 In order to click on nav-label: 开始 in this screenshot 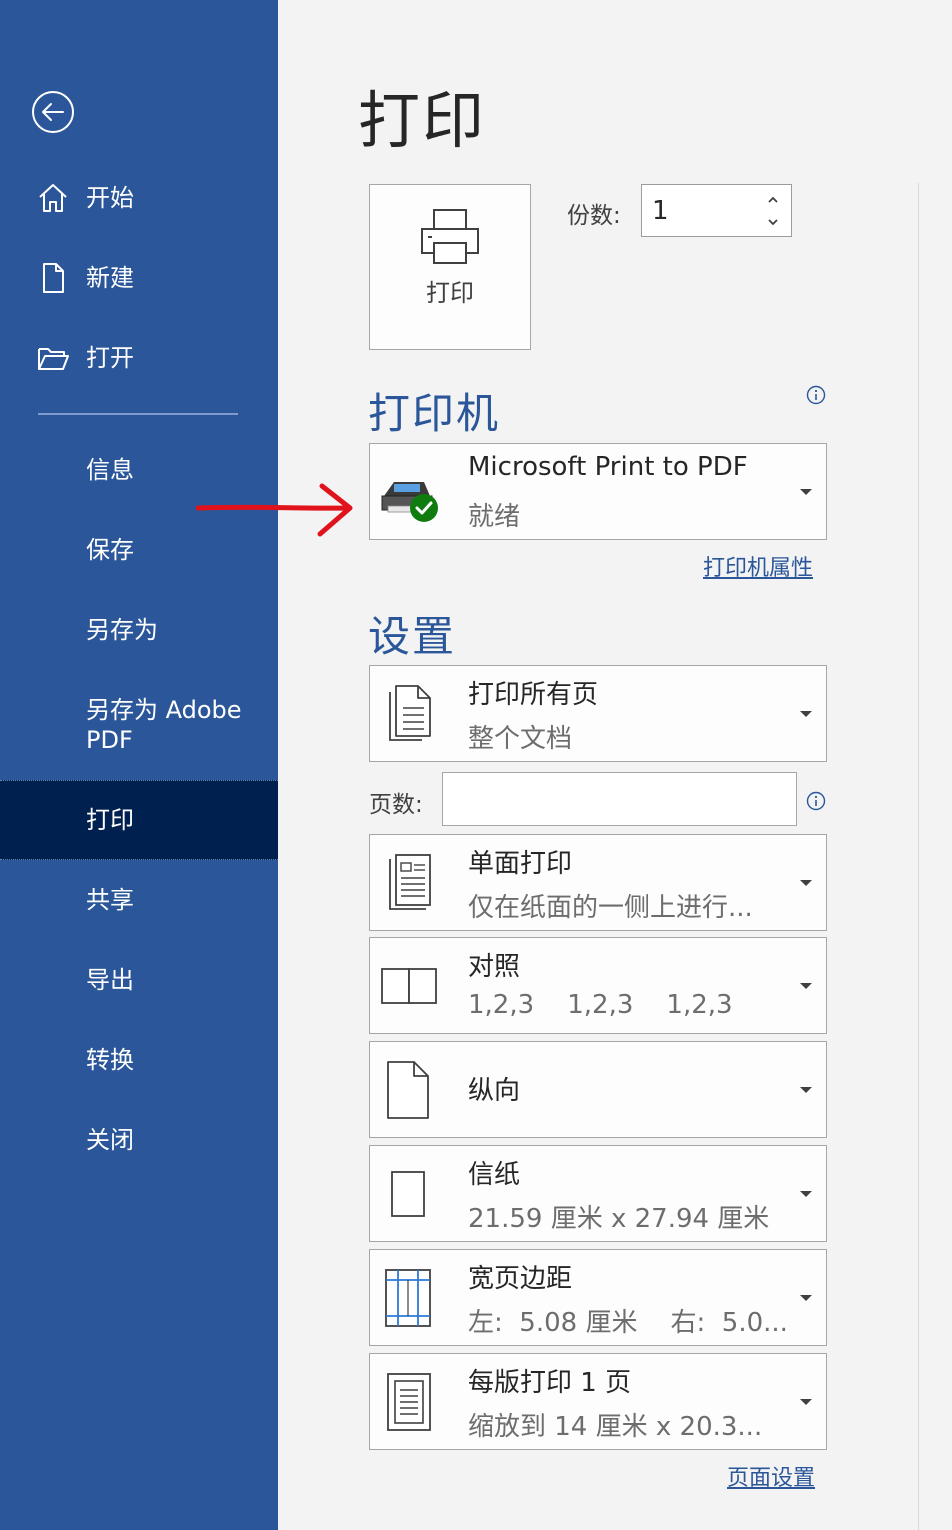, I will do `click(110, 198)`.